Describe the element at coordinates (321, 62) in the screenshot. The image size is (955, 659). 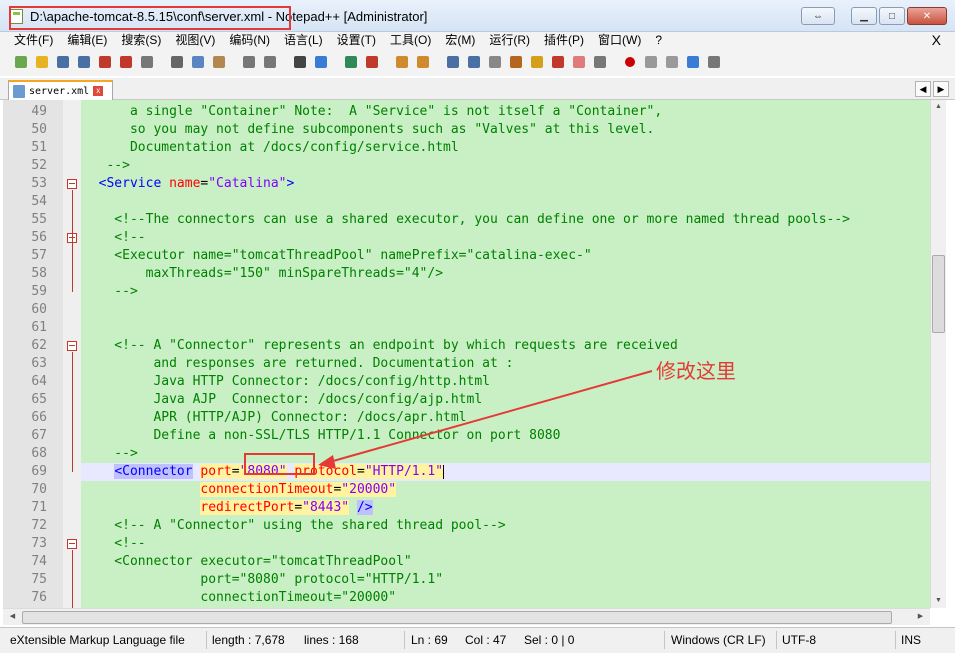
I see `replace-icon` at that location.